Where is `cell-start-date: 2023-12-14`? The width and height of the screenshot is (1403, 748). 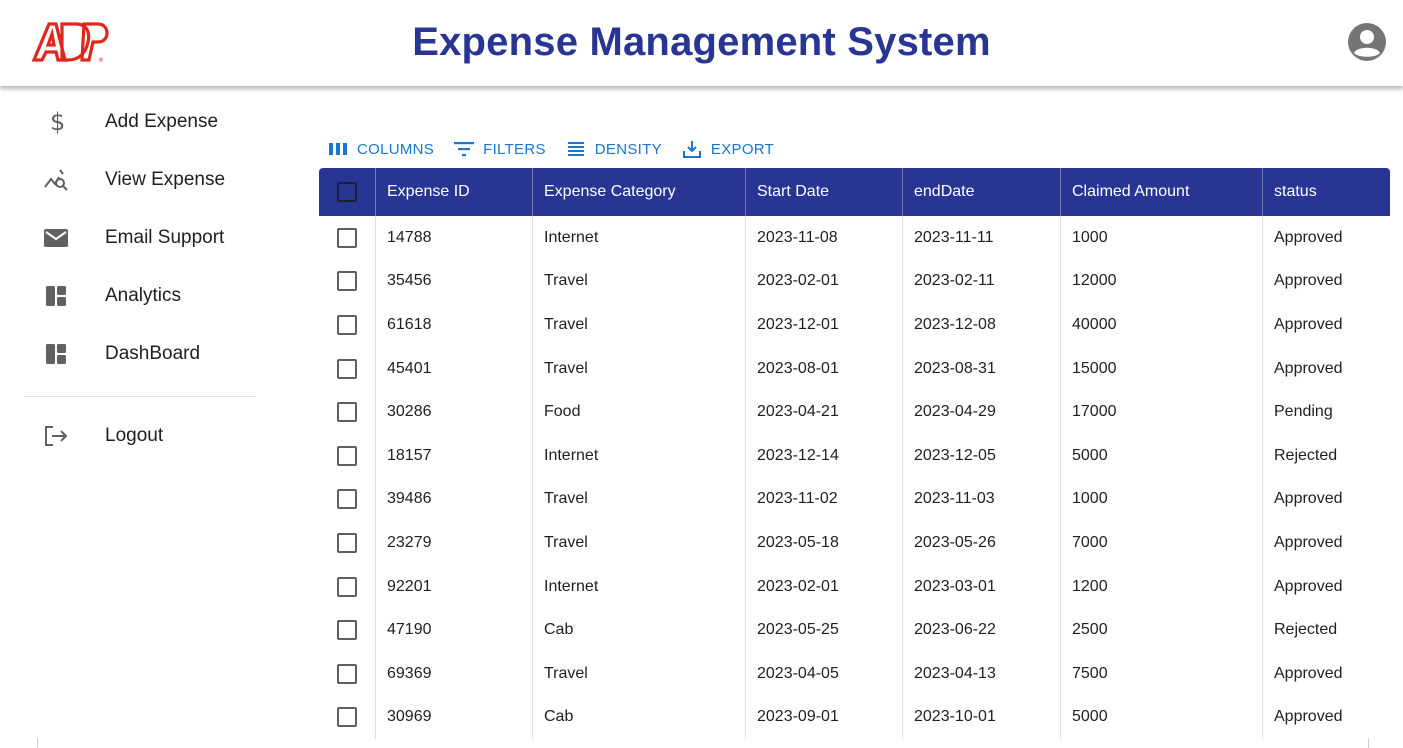
cell-start-date: 2023-12-14 is located at coordinates (823, 456).